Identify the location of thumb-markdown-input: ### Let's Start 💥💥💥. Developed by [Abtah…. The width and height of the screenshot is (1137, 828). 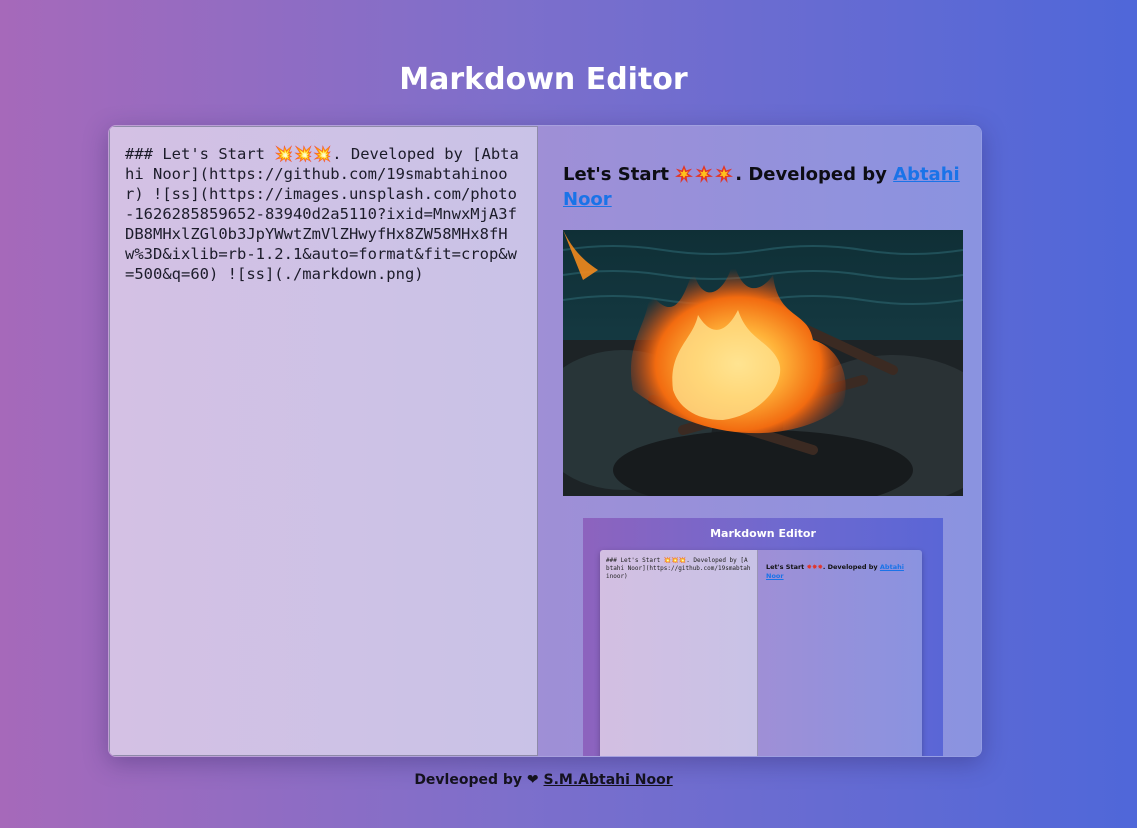
(679, 653).